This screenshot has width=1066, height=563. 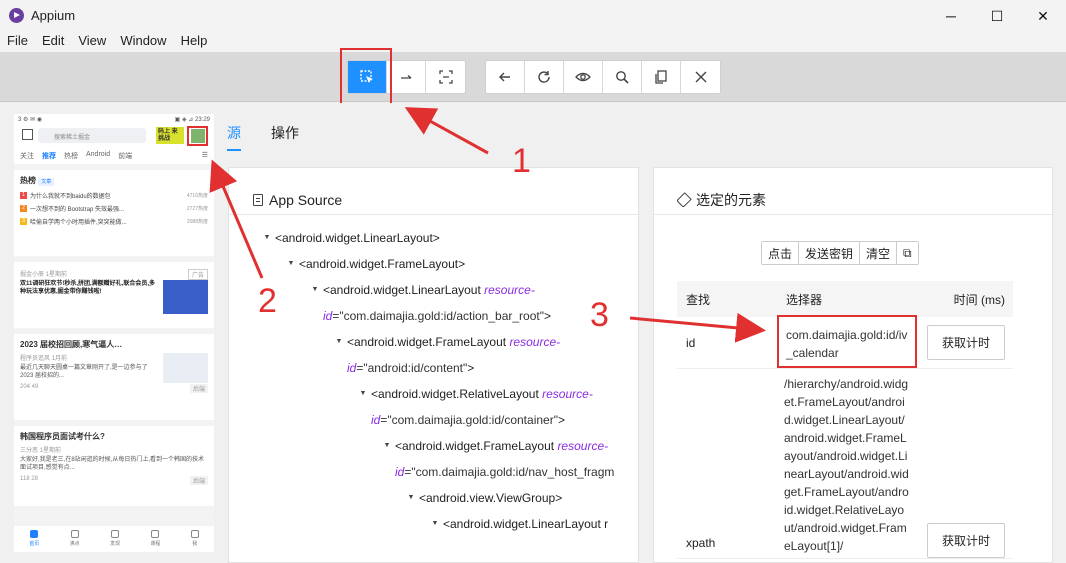 What do you see at coordinates (661, 77) in the screenshot?
I see `copy-xml-icon` at bounding box center [661, 77].